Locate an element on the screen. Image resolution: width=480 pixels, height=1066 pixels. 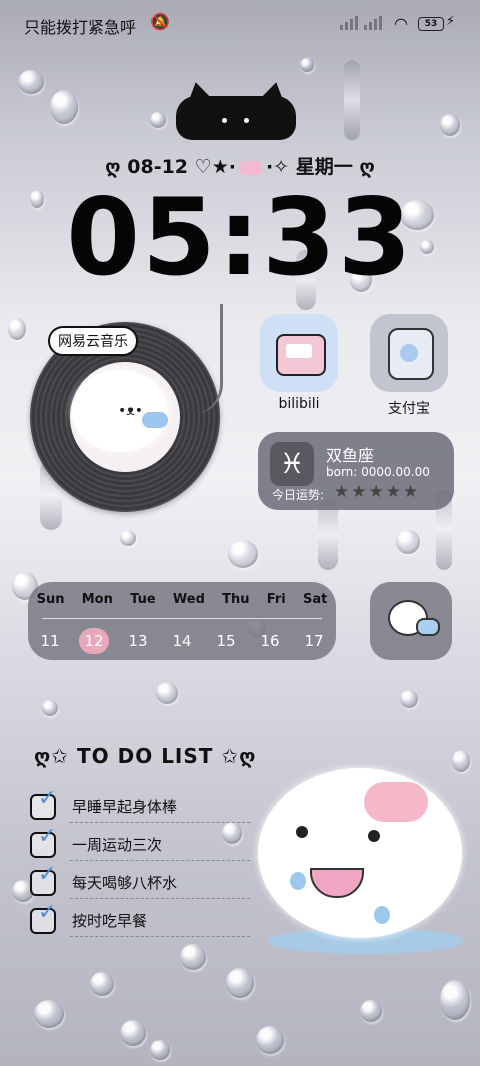
calendar-date: 14 is located at coordinates (182, 641).